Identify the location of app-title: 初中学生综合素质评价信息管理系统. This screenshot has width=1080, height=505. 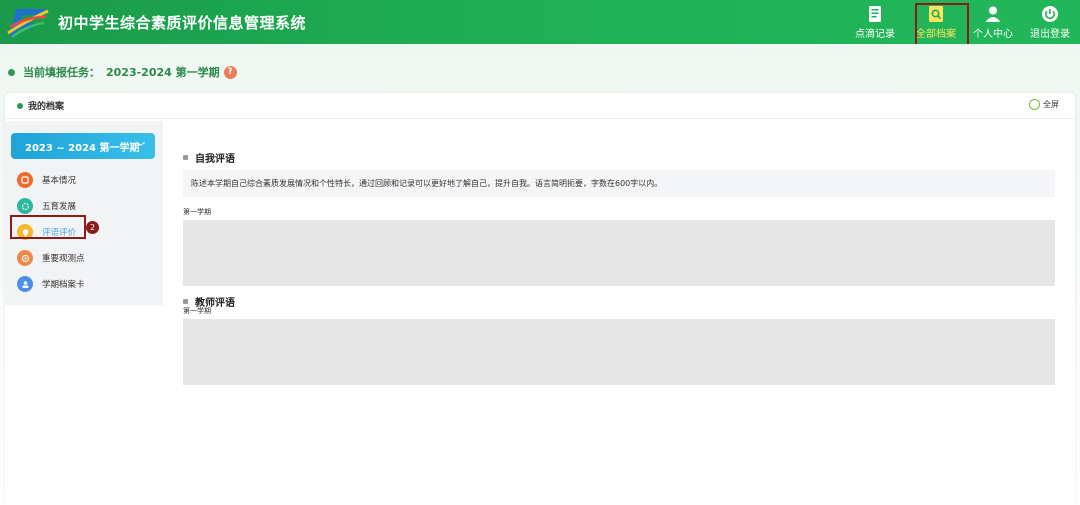
(182, 22).